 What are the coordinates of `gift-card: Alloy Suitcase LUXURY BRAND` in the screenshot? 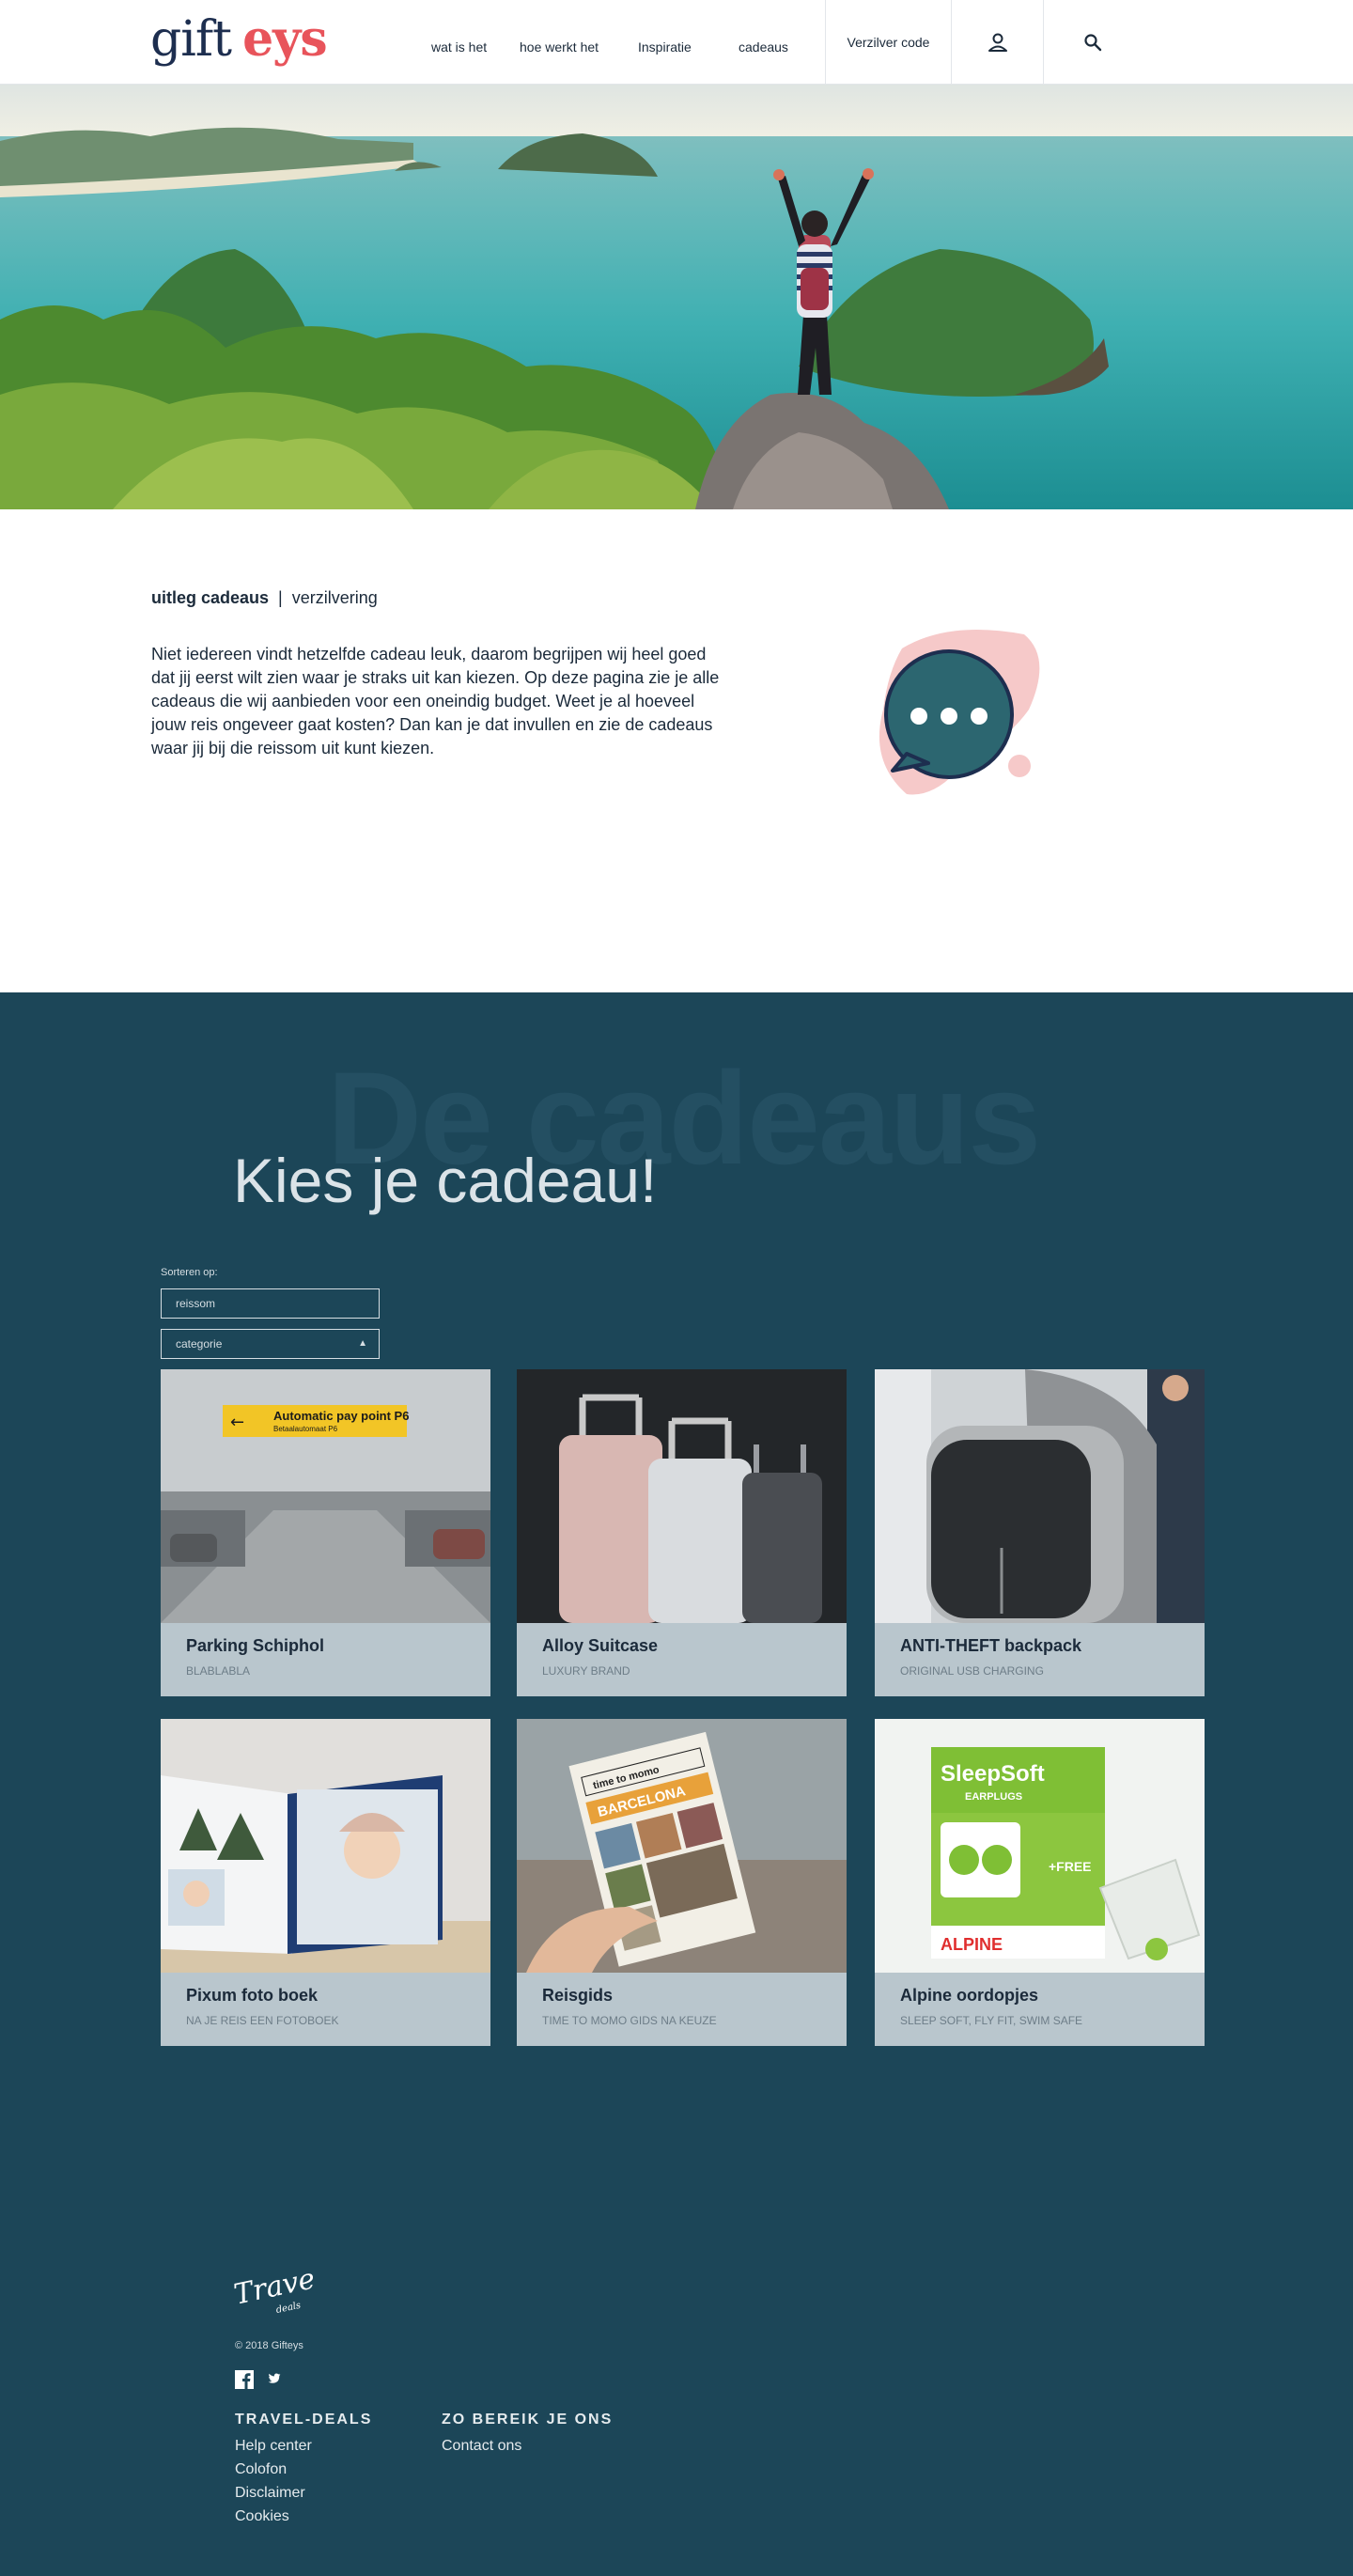 It's located at (682, 1532).